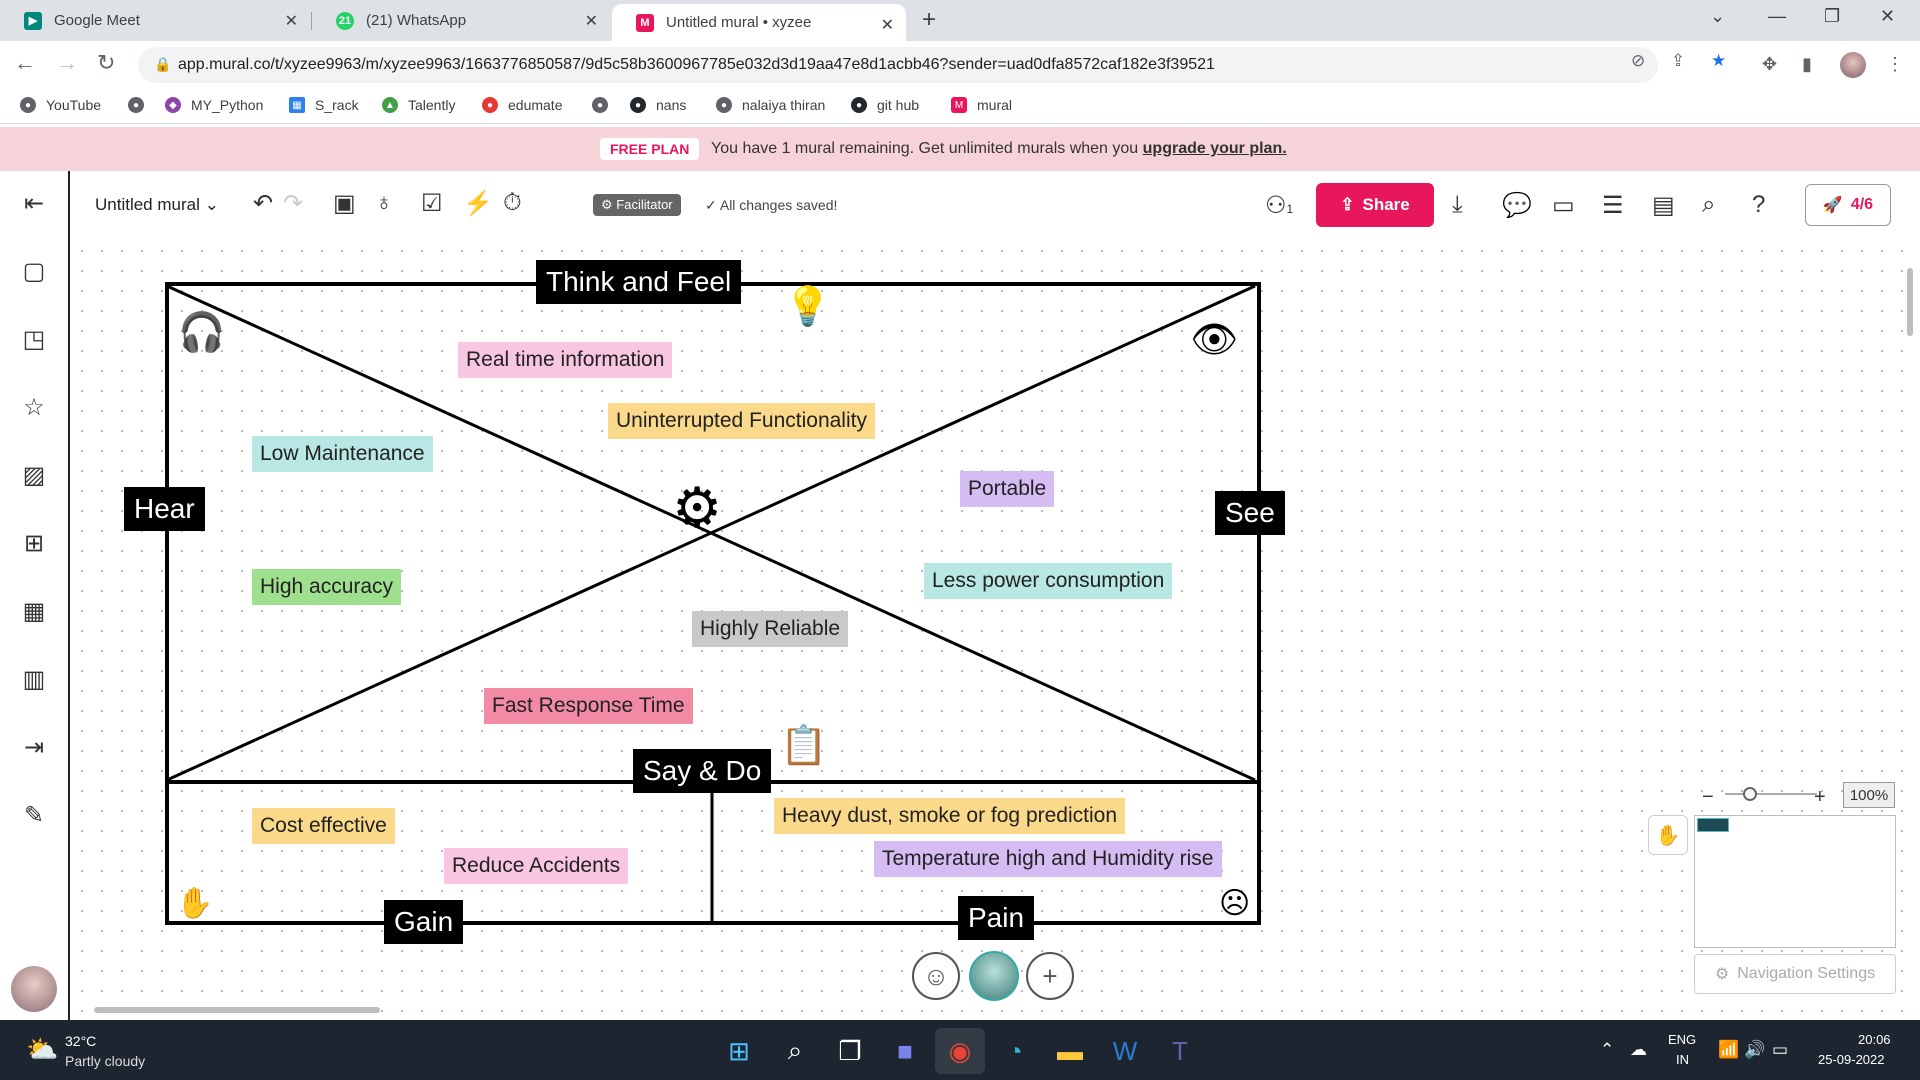 The width and height of the screenshot is (1920, 1080). What do you see at coordinates (34, 203) in the screenshot?
I see `exit-icon: ⇤` at bounding box center [34, 203].